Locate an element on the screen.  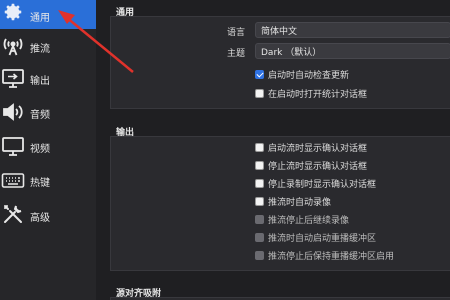
sidebar-item-stream: 推流 is located at coordinates (48, 46).